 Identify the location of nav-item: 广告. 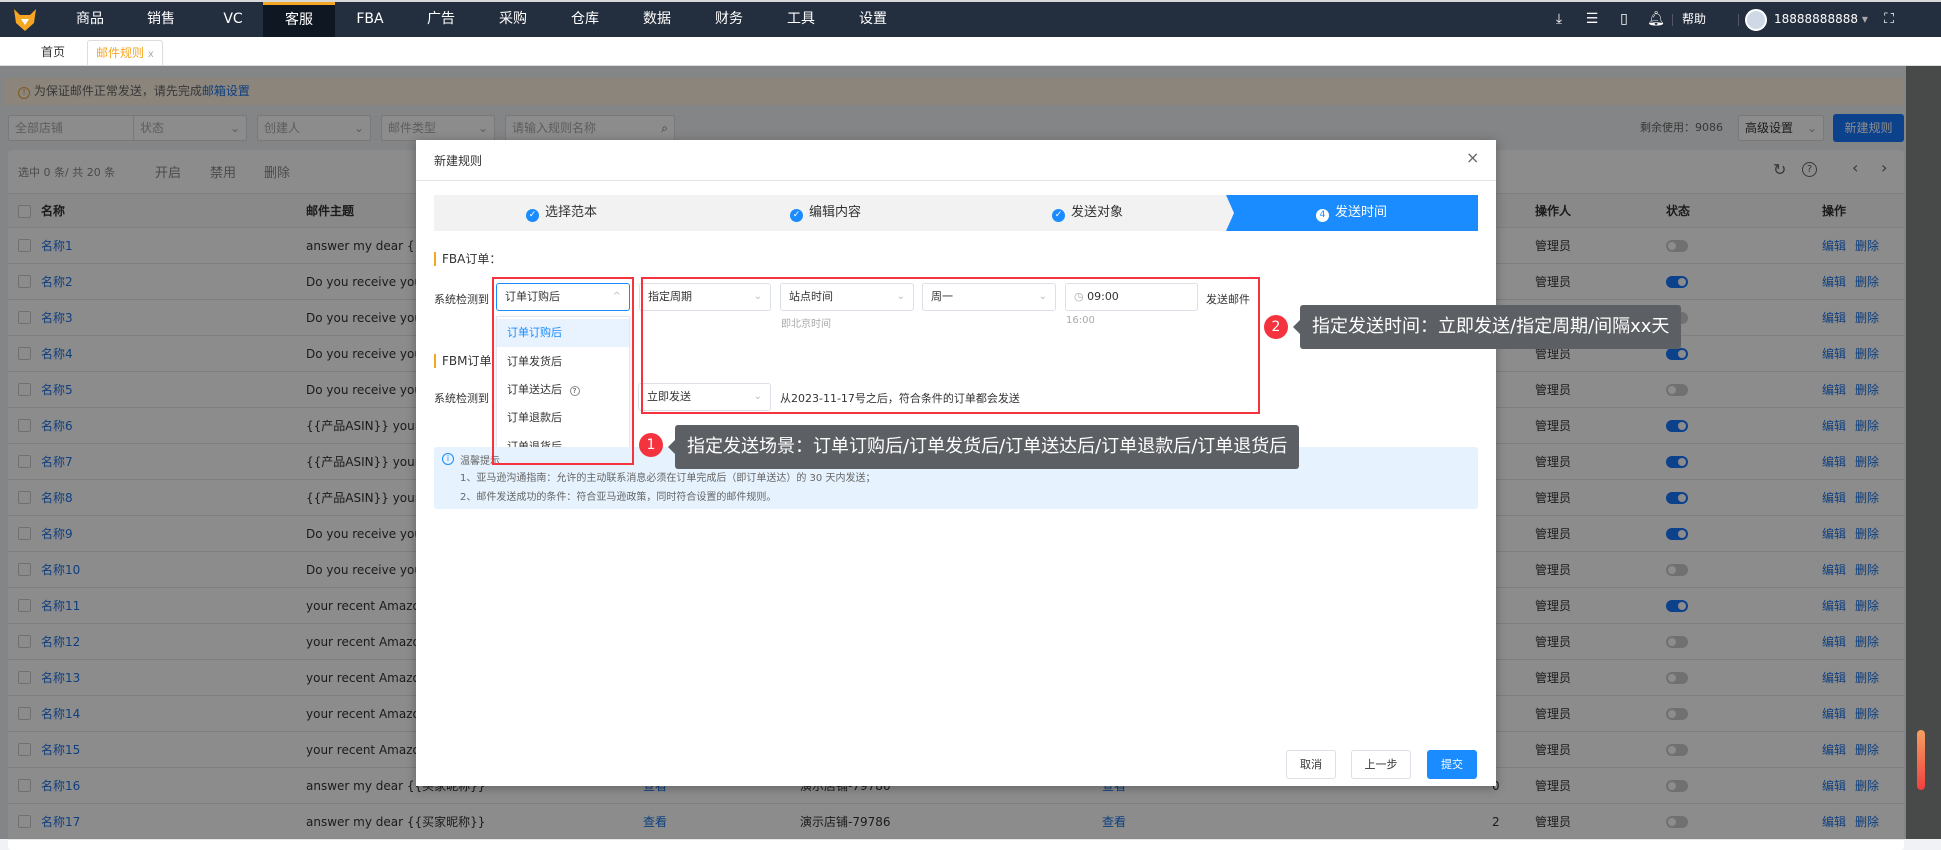
(441, 19).